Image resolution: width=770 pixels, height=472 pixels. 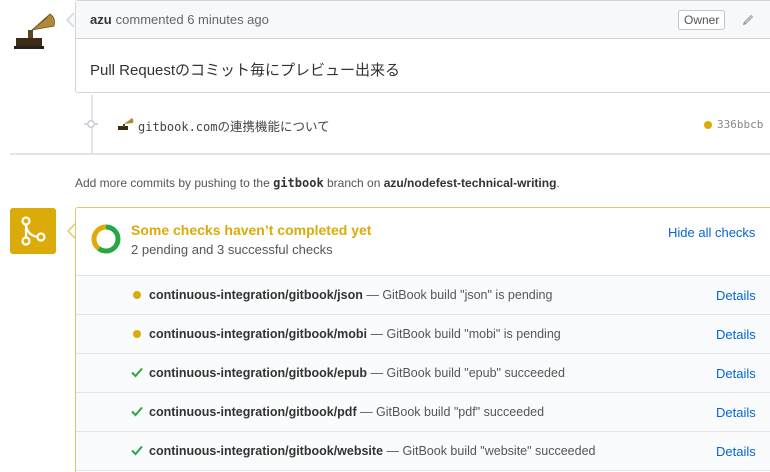 What do you see at coordinates (33, 231) in the screenshot?
I see `git-merge-icon` at bounding box center [33, 231].